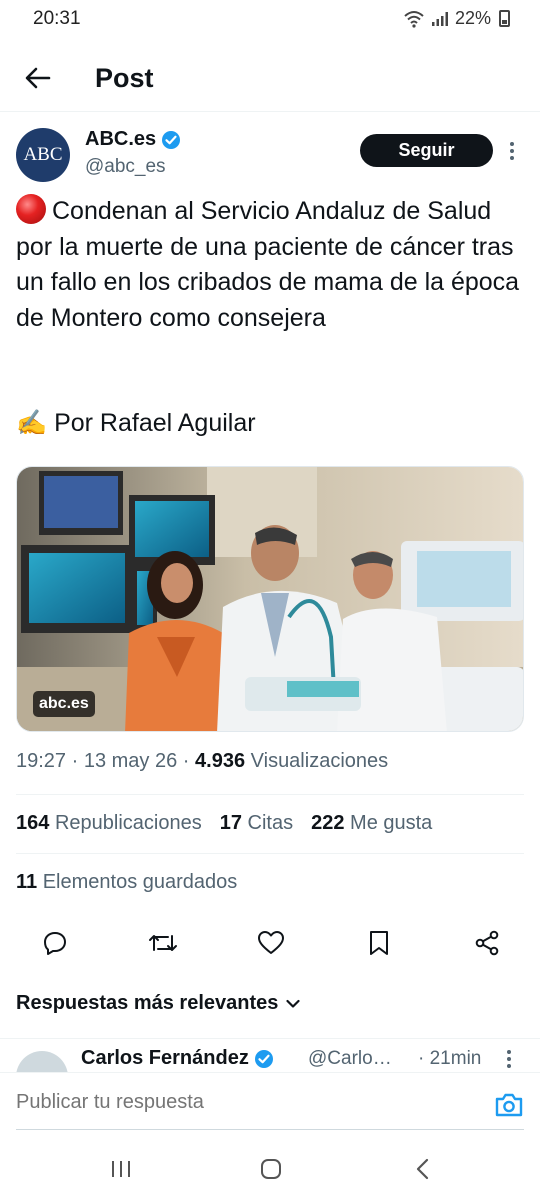 The height and width of the screenshot is (1199, 540). I want to click on chevron-left-icon, so click(422, 1169).